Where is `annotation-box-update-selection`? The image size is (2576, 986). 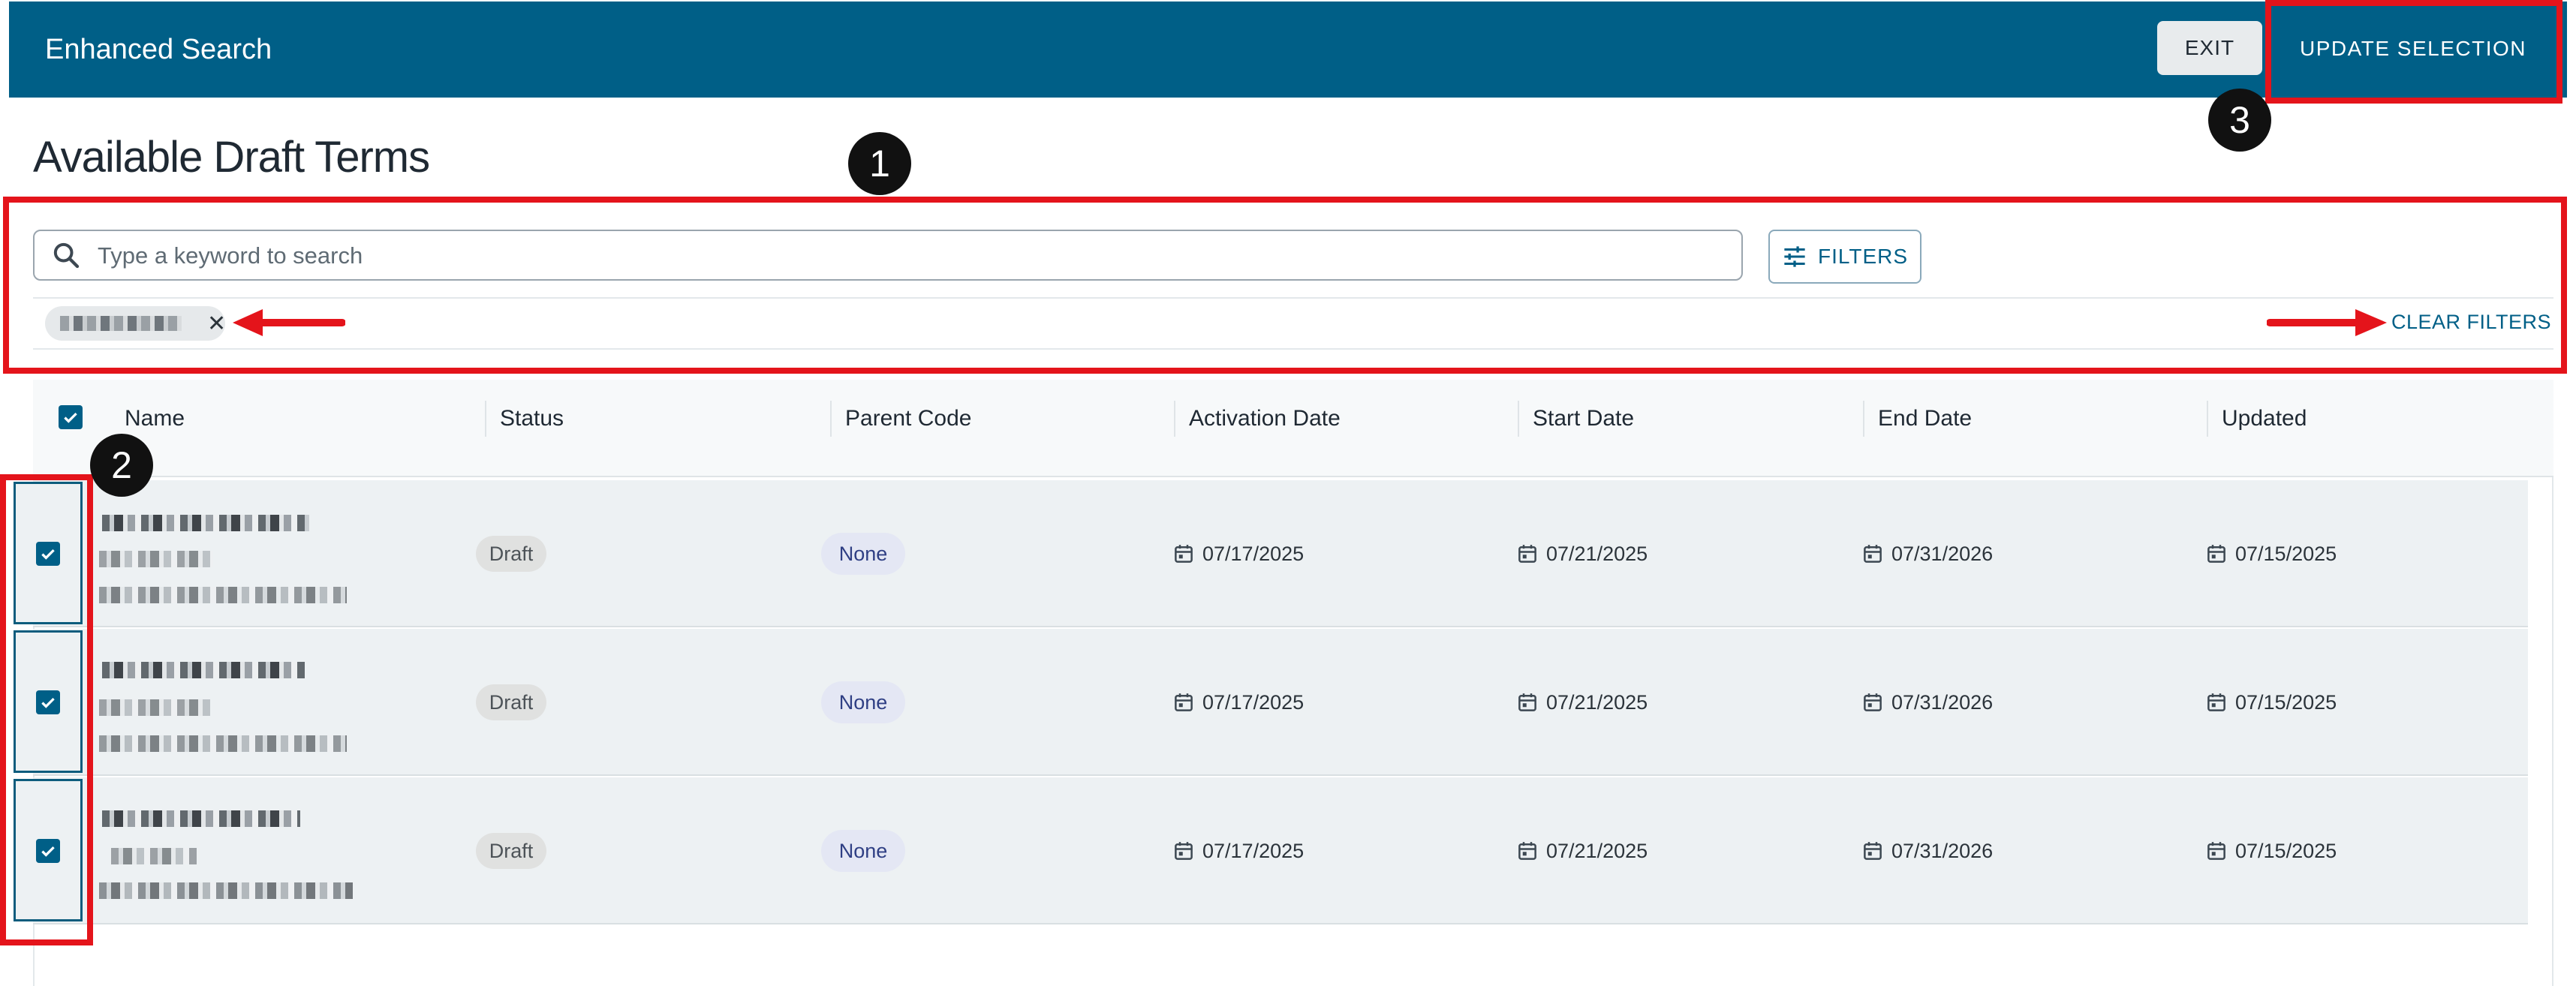
annotation-box-update-selection is located at coordinates (2413, 52).